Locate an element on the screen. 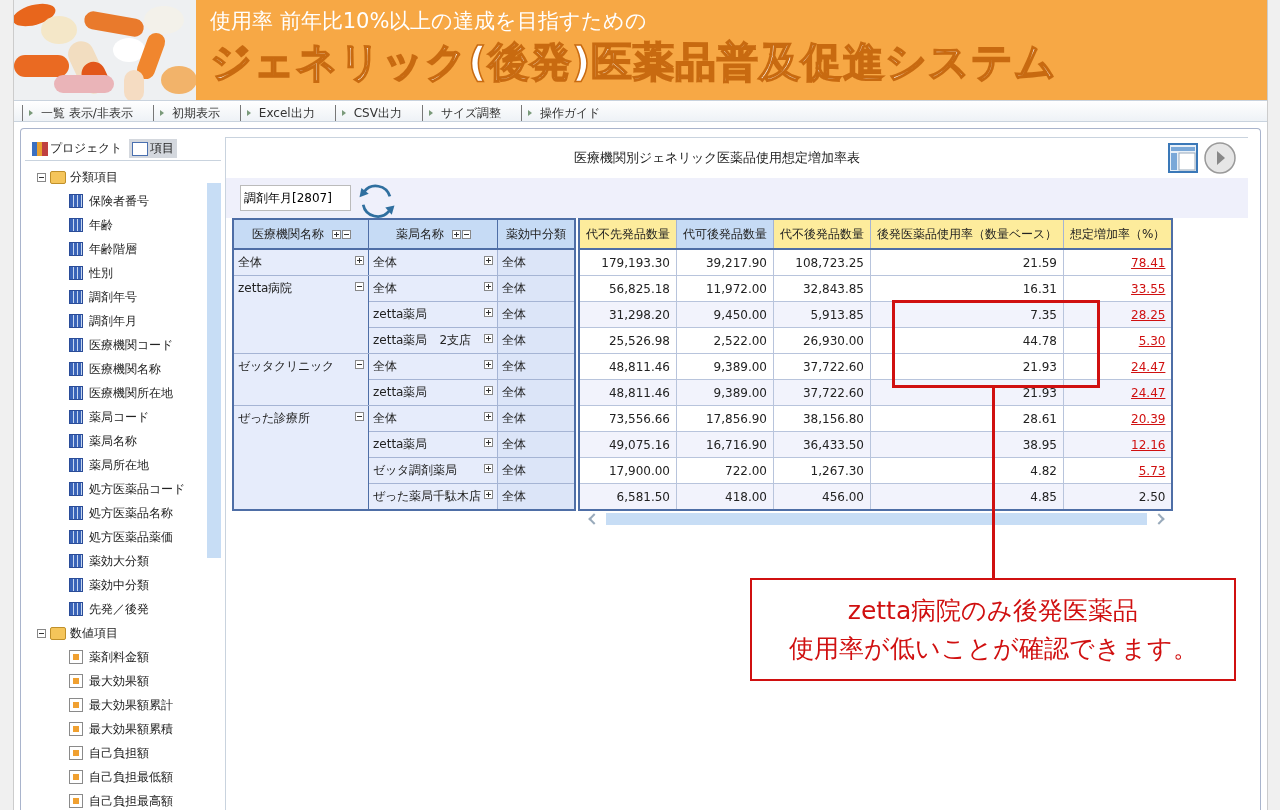 Image resolution: width=1280 pixels, height=810 pixels. column-header: 後発医薬品使用率（数量ベース） is located at coordinates (967, 234).